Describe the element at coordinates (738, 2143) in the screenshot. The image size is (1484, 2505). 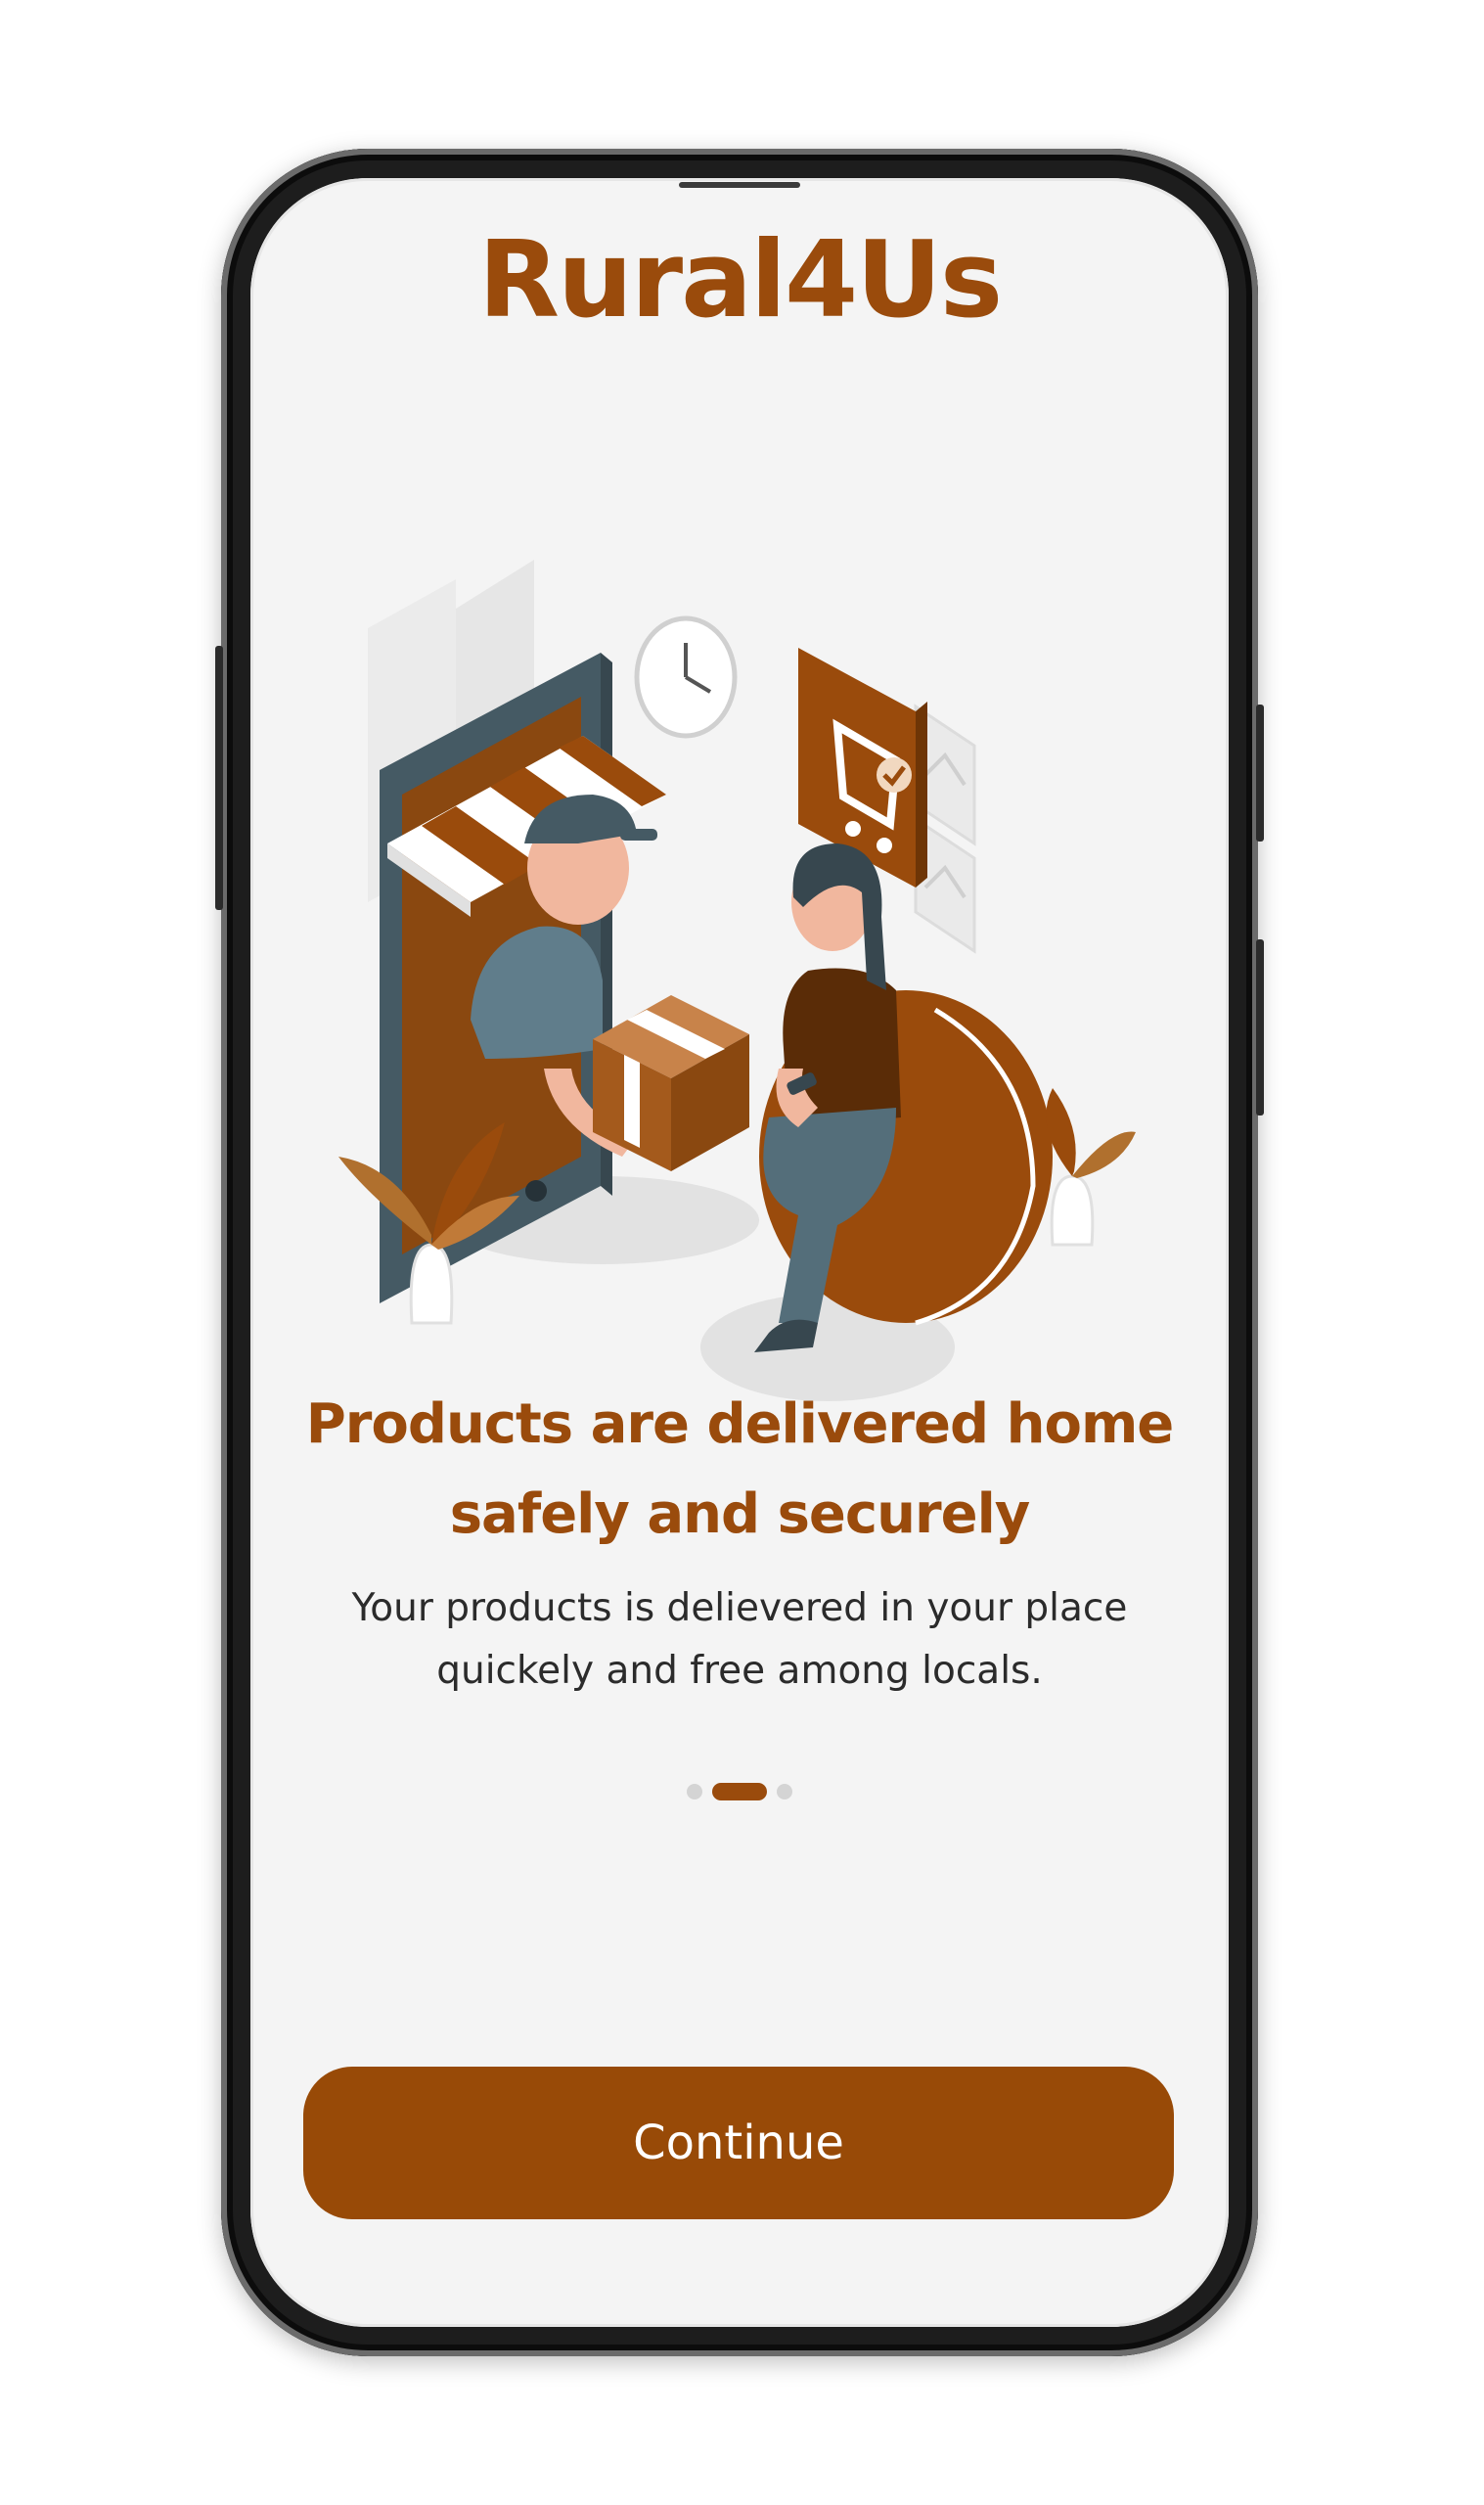
I see `continue-button: Continue` at that location.